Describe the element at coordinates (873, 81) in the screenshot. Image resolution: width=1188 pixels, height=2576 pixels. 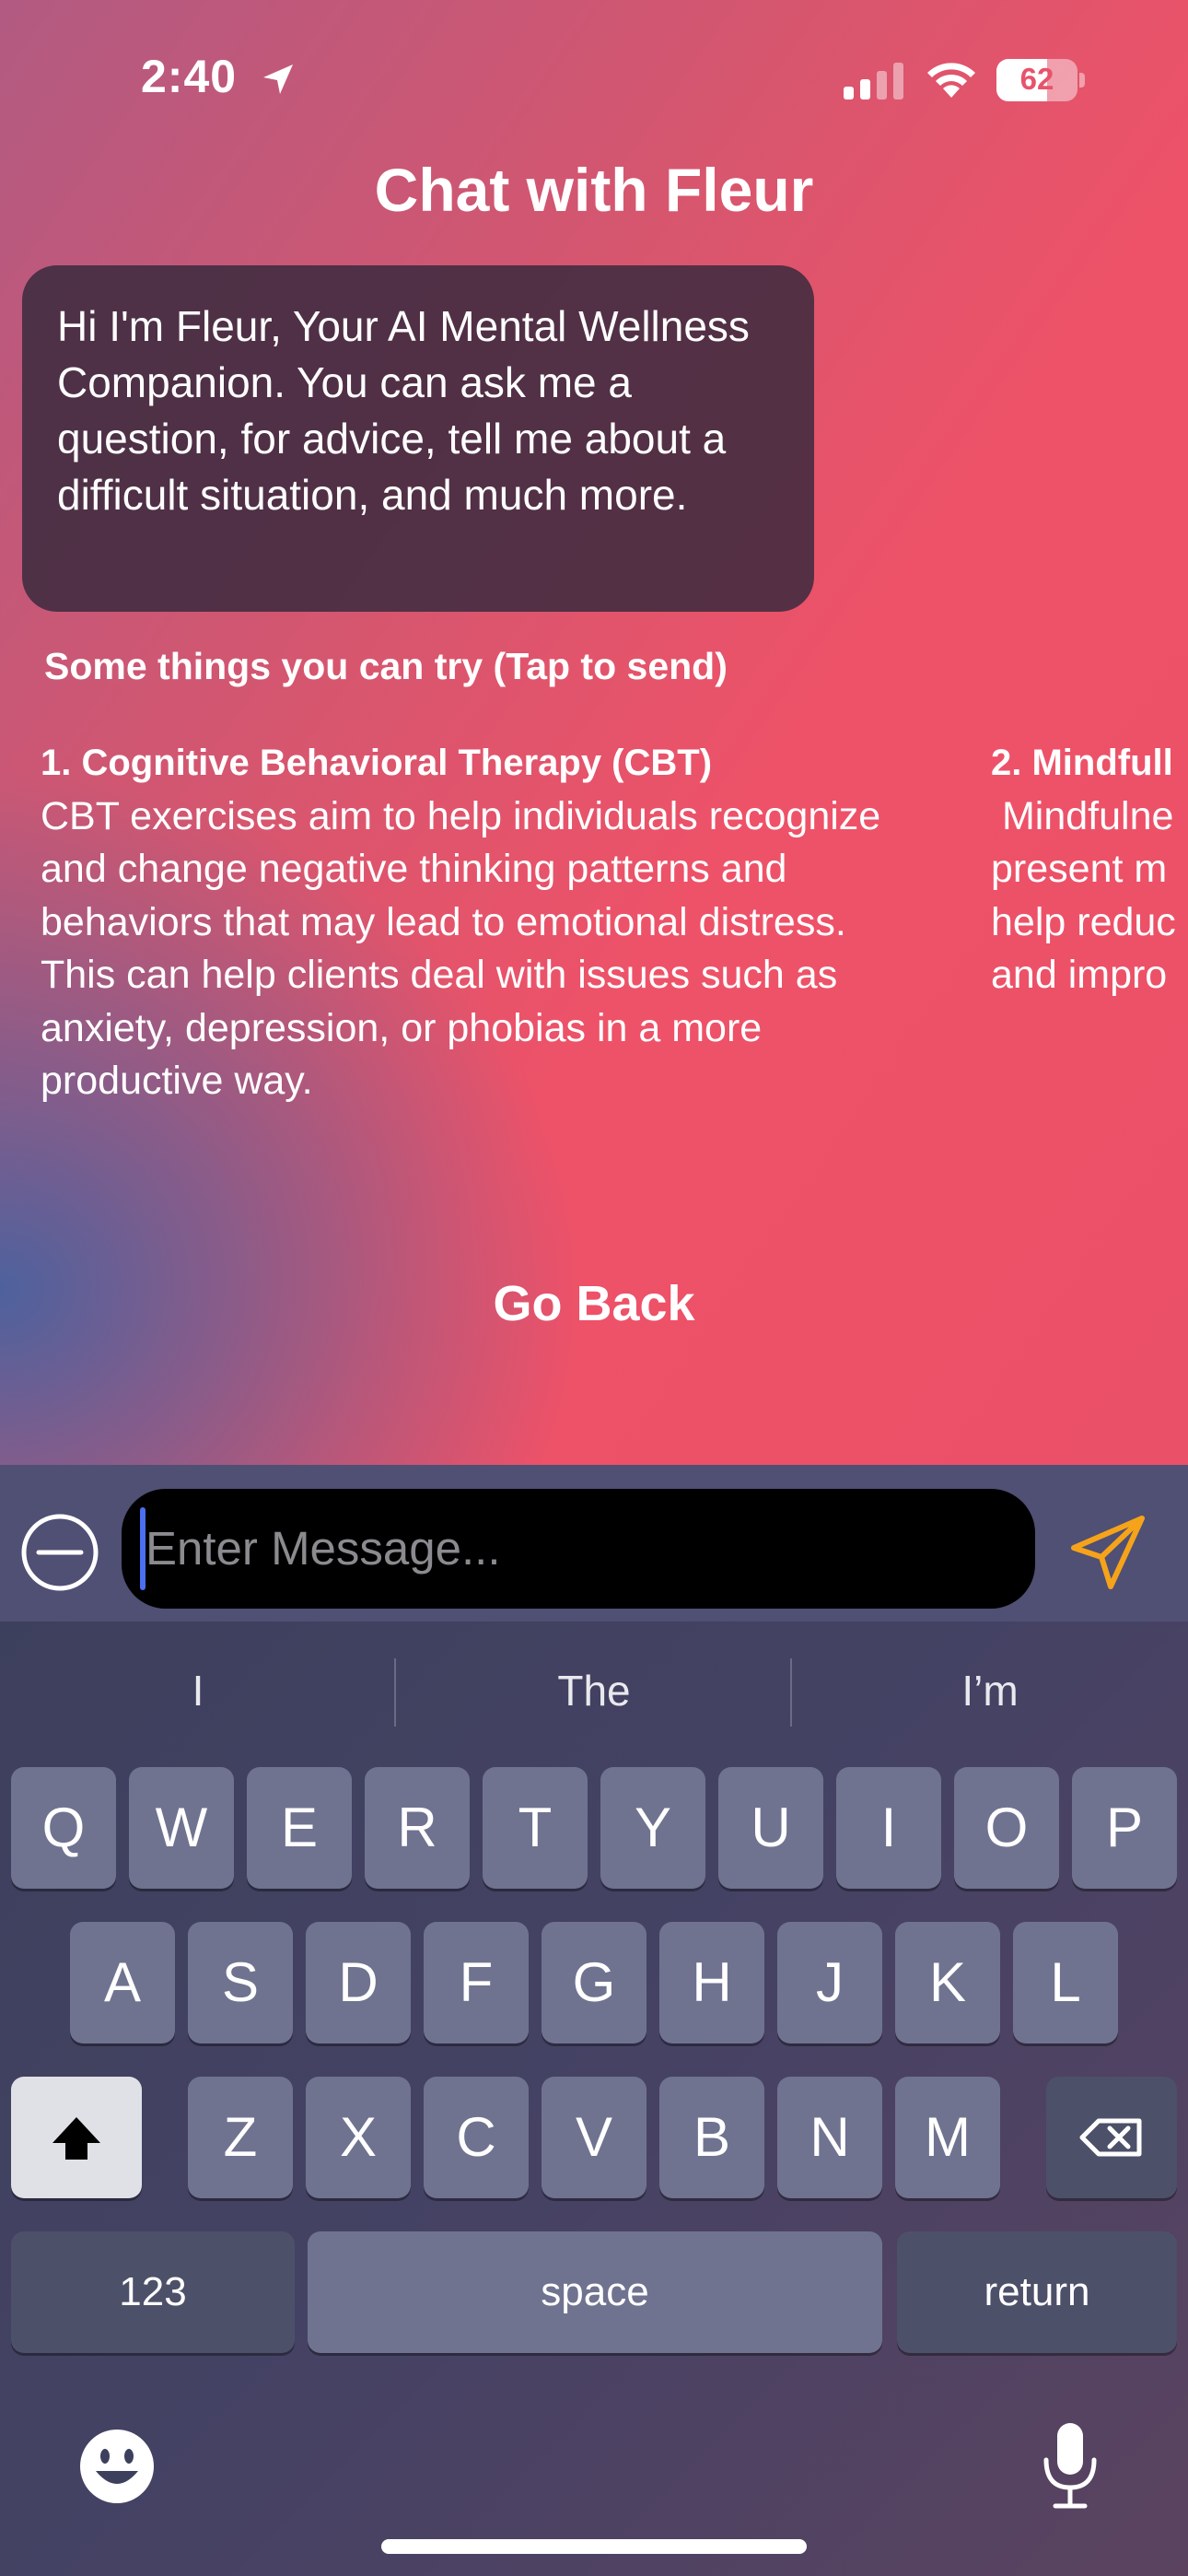
I see `cellular-signal-icon` at that location.